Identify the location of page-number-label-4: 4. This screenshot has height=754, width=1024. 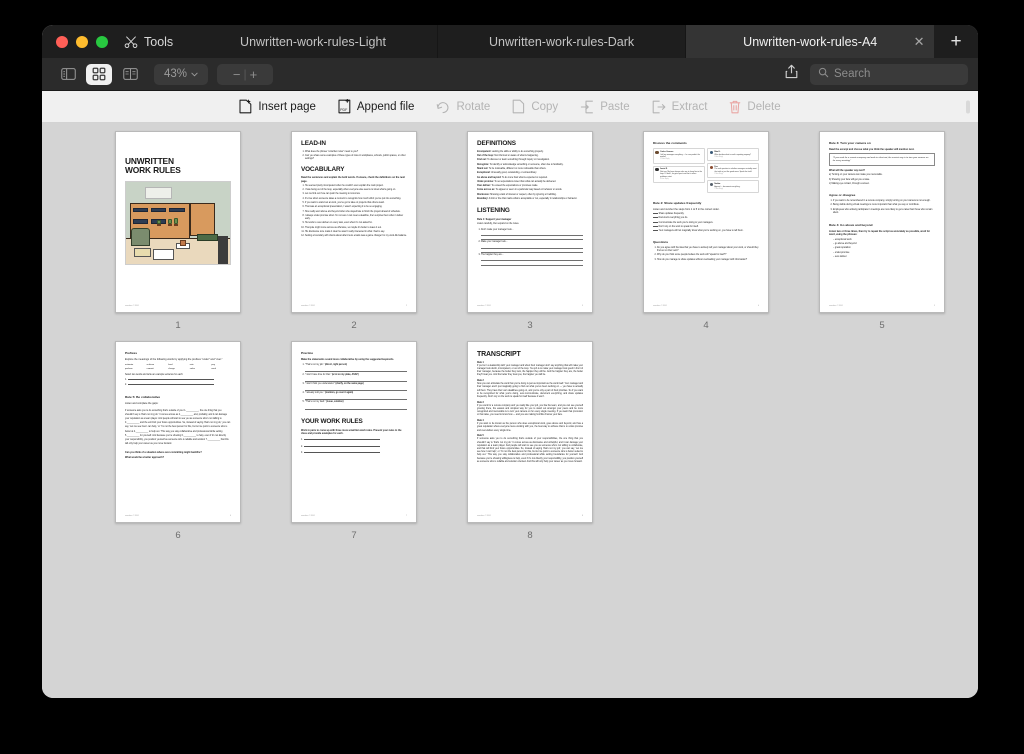
(706, 325).